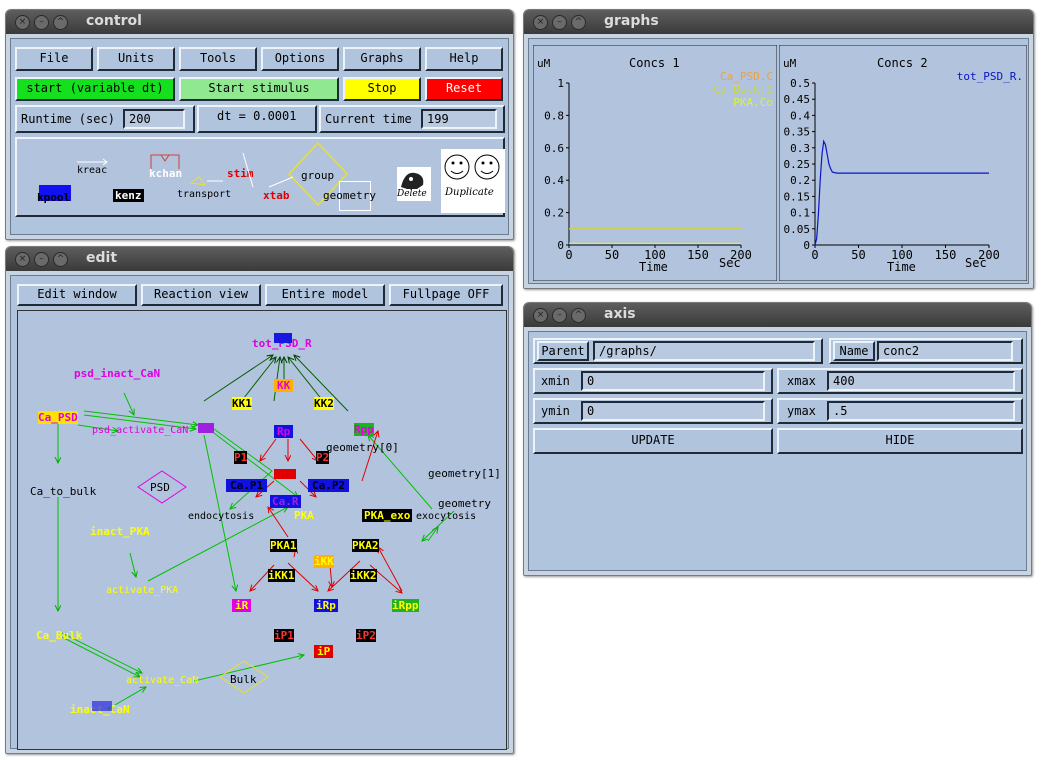 This screenshot has width=1042, height=760. I want to click on node-bulk: Bulk, so click(243, 679).